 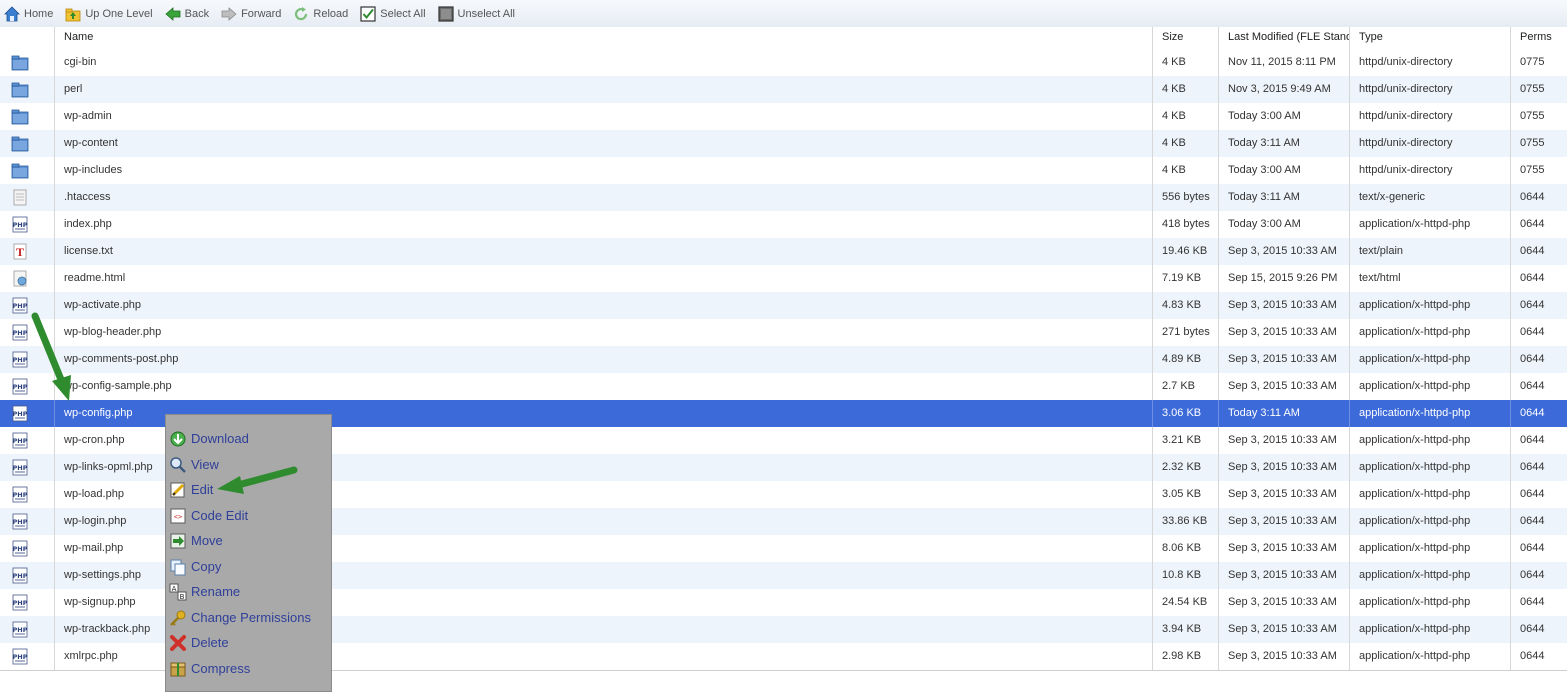 I want to click on file-last-modified: Nov 3, 2015 9:49 AM, so click(x=1283, y=89).